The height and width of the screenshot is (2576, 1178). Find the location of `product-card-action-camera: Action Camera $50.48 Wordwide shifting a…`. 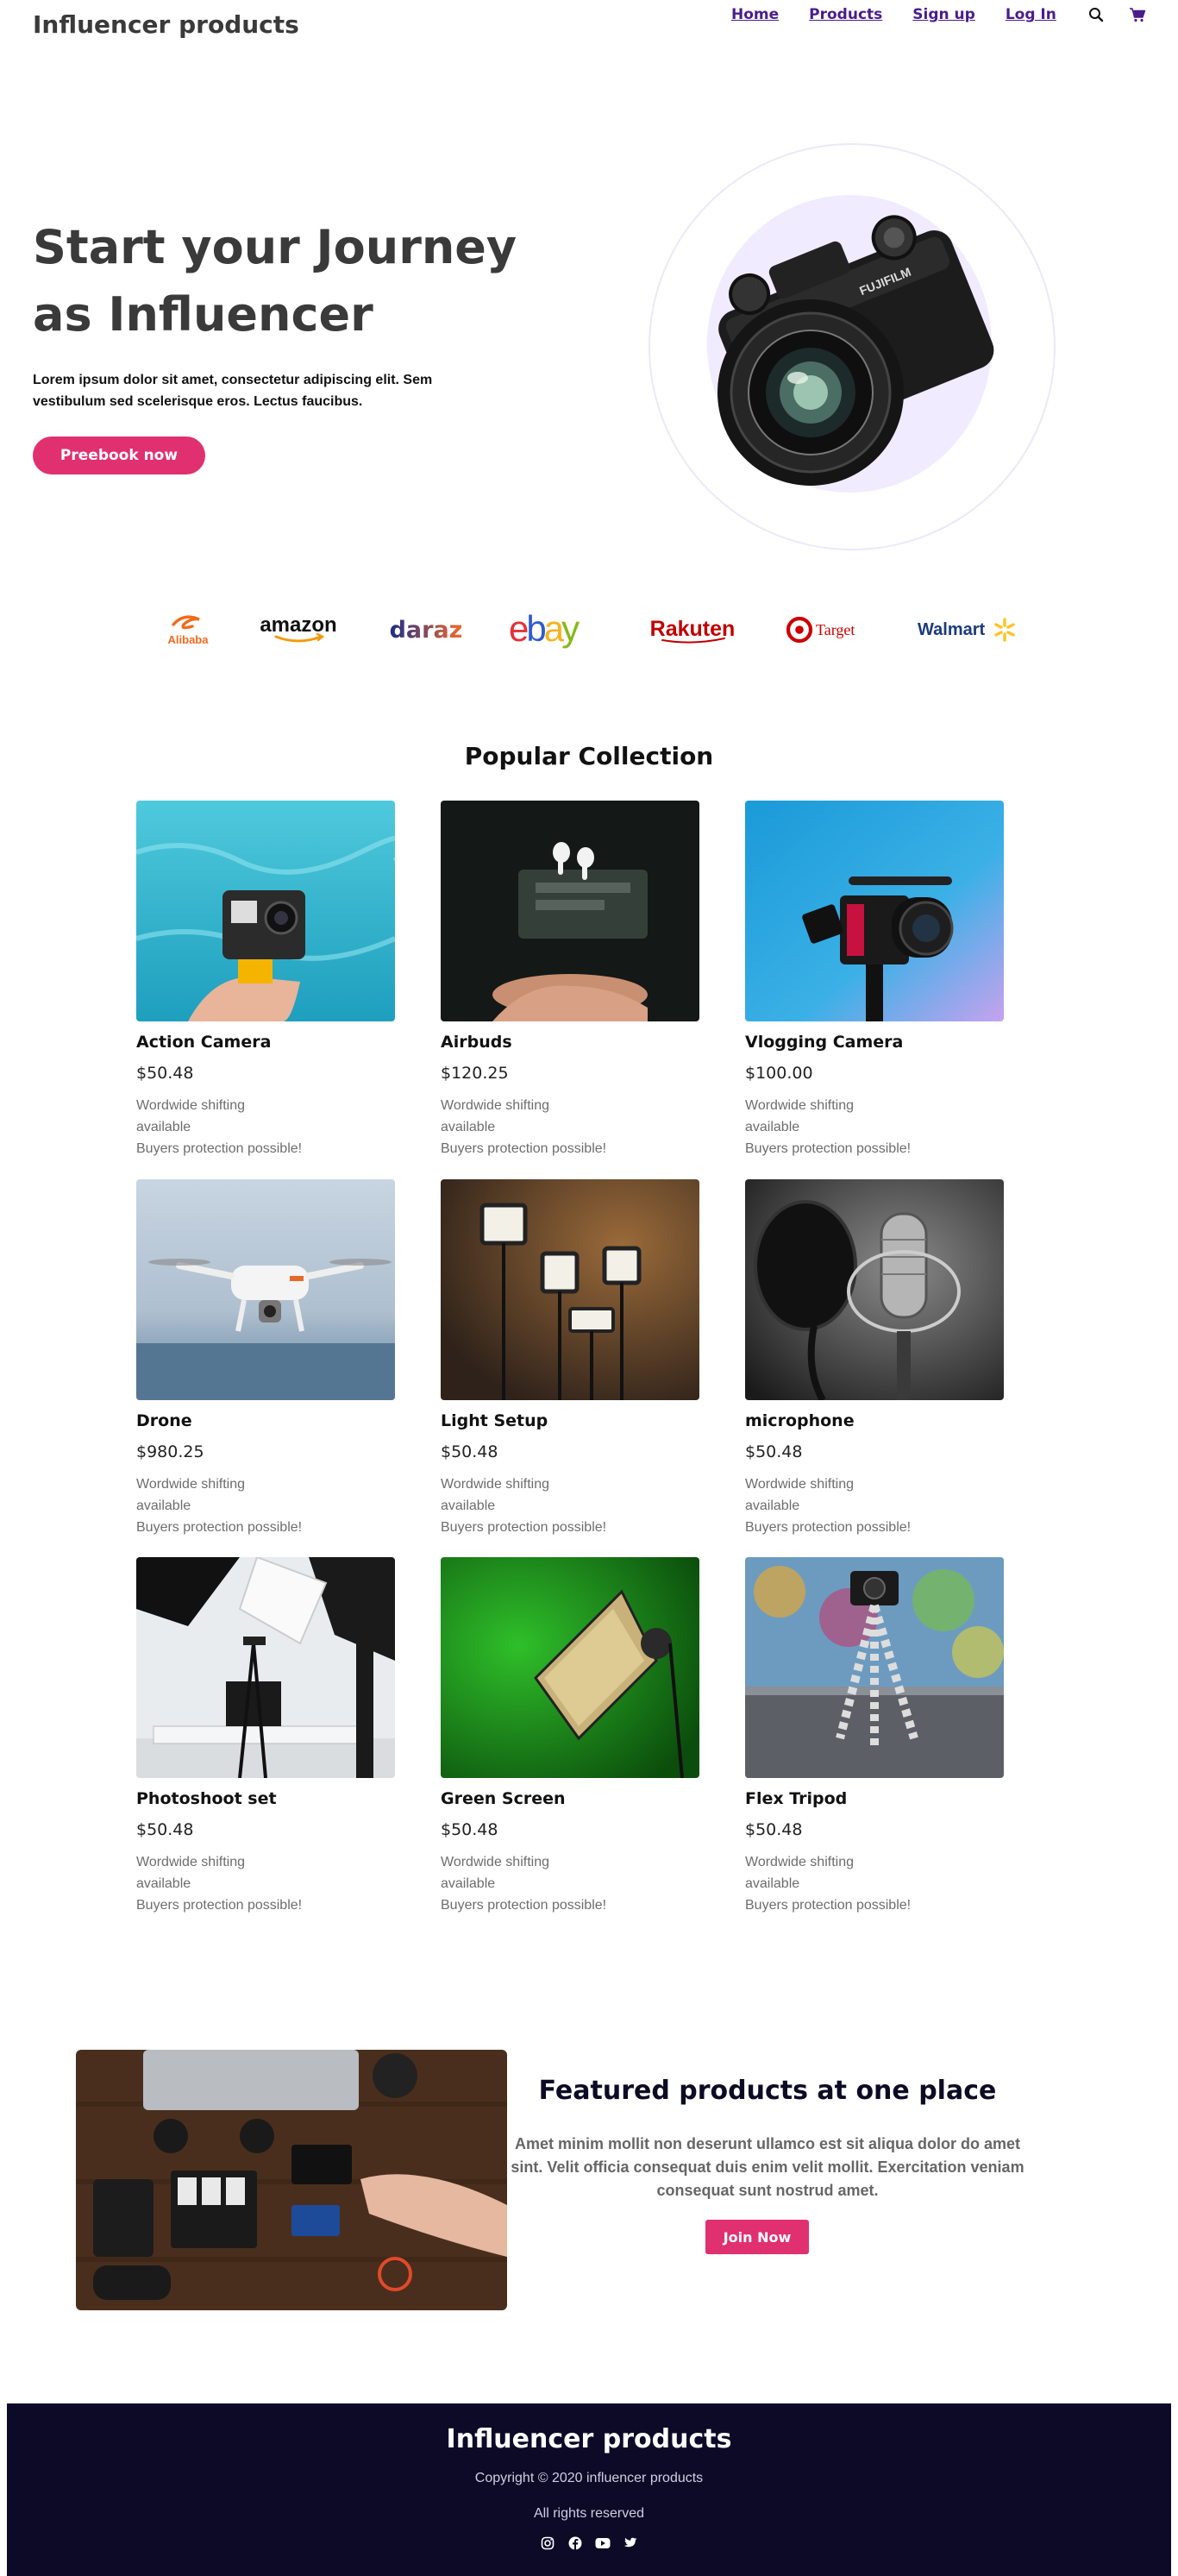

product-card-action-camera: Action Camera $50.48 Wordwide shifting a… is located at coordinates (272, 980).